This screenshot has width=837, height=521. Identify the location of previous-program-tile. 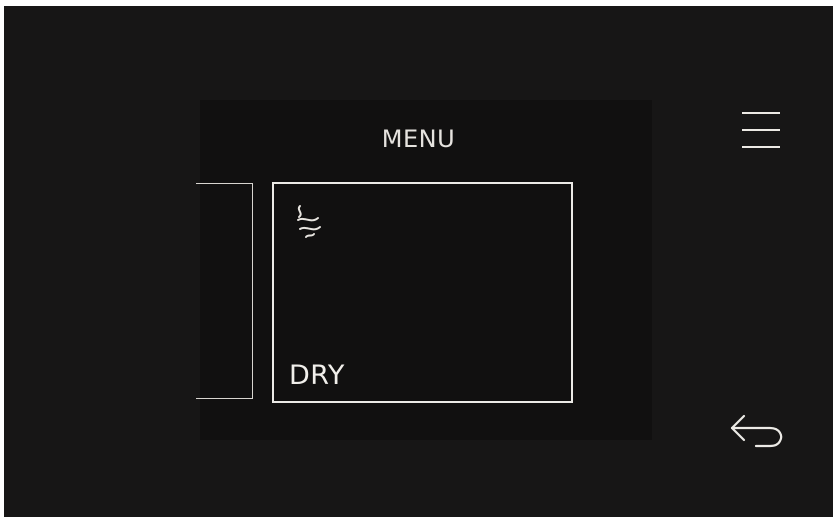
(224, 291).